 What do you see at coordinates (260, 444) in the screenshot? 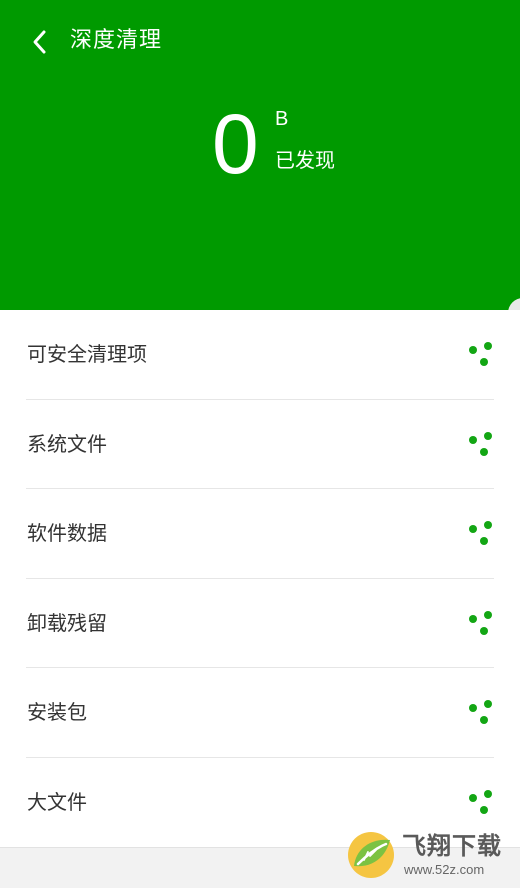
I see `list-item-system-files: 系统文件` at bounding box center [260, 444].